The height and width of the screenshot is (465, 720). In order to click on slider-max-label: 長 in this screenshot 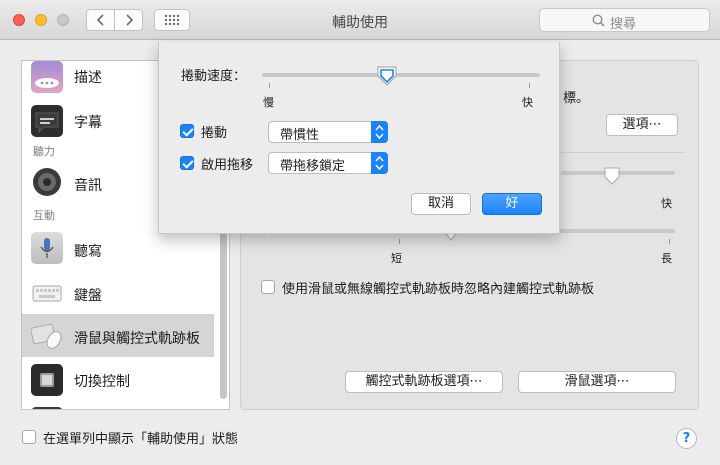, I will do `click(666, 258)`.